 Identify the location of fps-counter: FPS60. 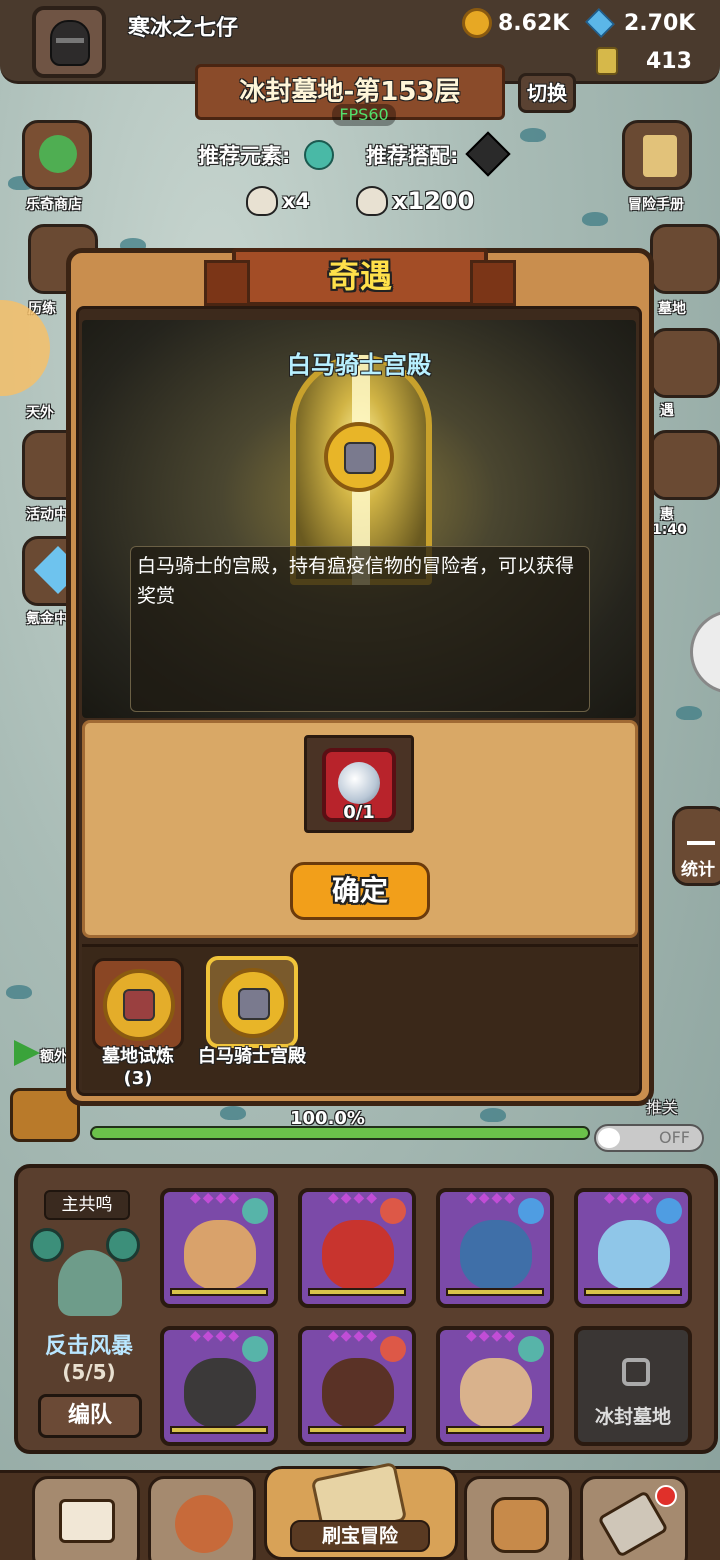
(364, 115).